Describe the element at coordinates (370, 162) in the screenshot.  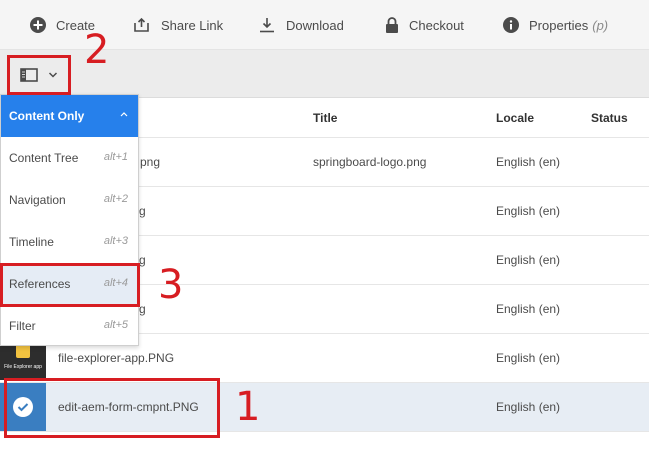
I see `row-title: springboard-logo.png` at that location.